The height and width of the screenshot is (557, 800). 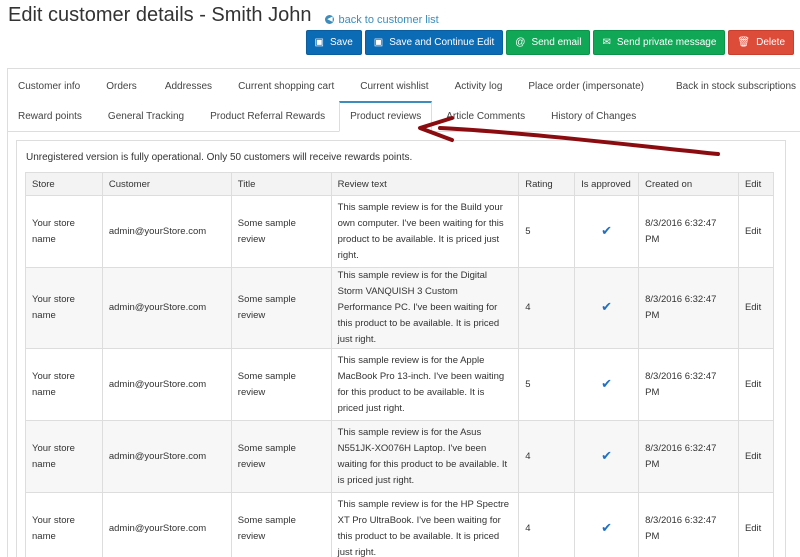 I want to click on save-continue-button: ▣ Save and Continue Edit, so click(x=434, y=42).